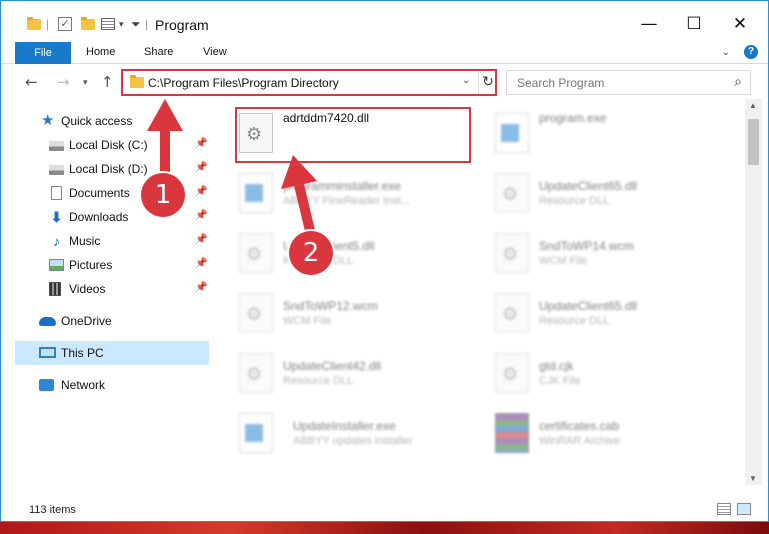 This screenshot has width=769, height=534. What do you see at coordinates (31, 82) in the screenshot?
I see `back-button: ←` at bounding box center [31, 82].